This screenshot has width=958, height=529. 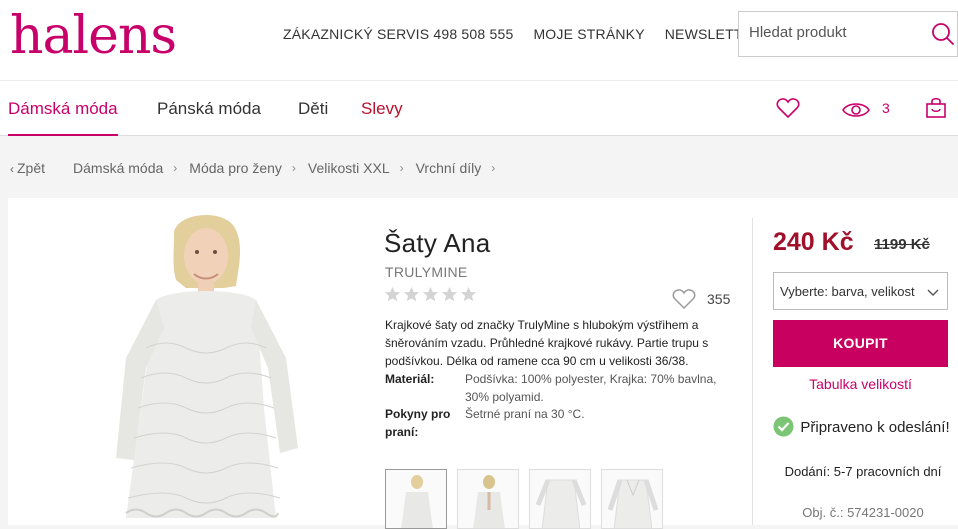 I want to click on nav-item-womens: Dámská móda, so click(x=63, y=117).